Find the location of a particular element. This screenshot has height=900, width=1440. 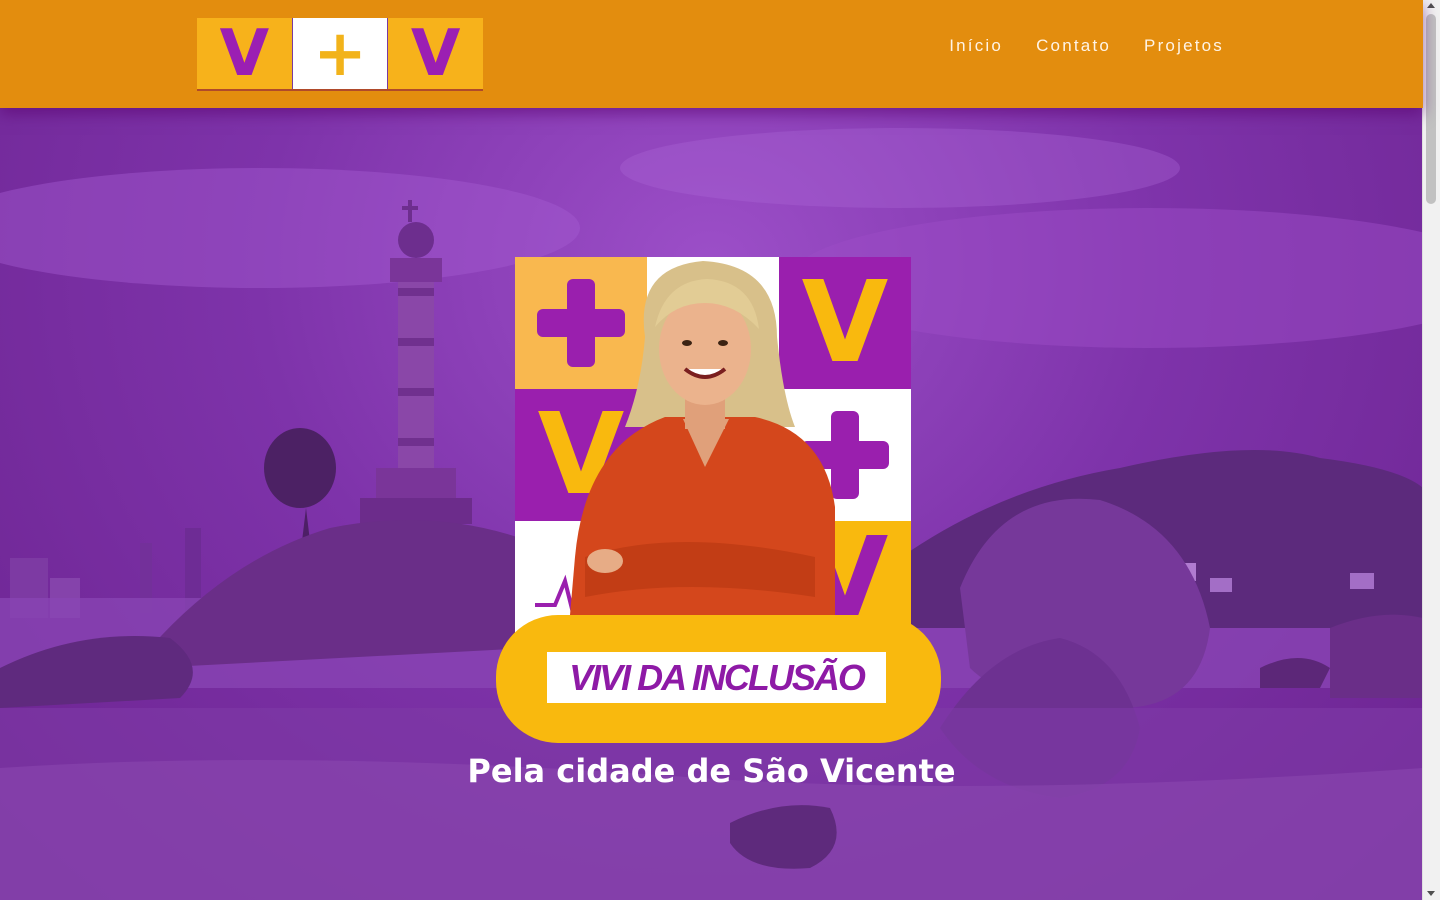

nav-link-contato: Contato is located at coordinates (1073, 46).